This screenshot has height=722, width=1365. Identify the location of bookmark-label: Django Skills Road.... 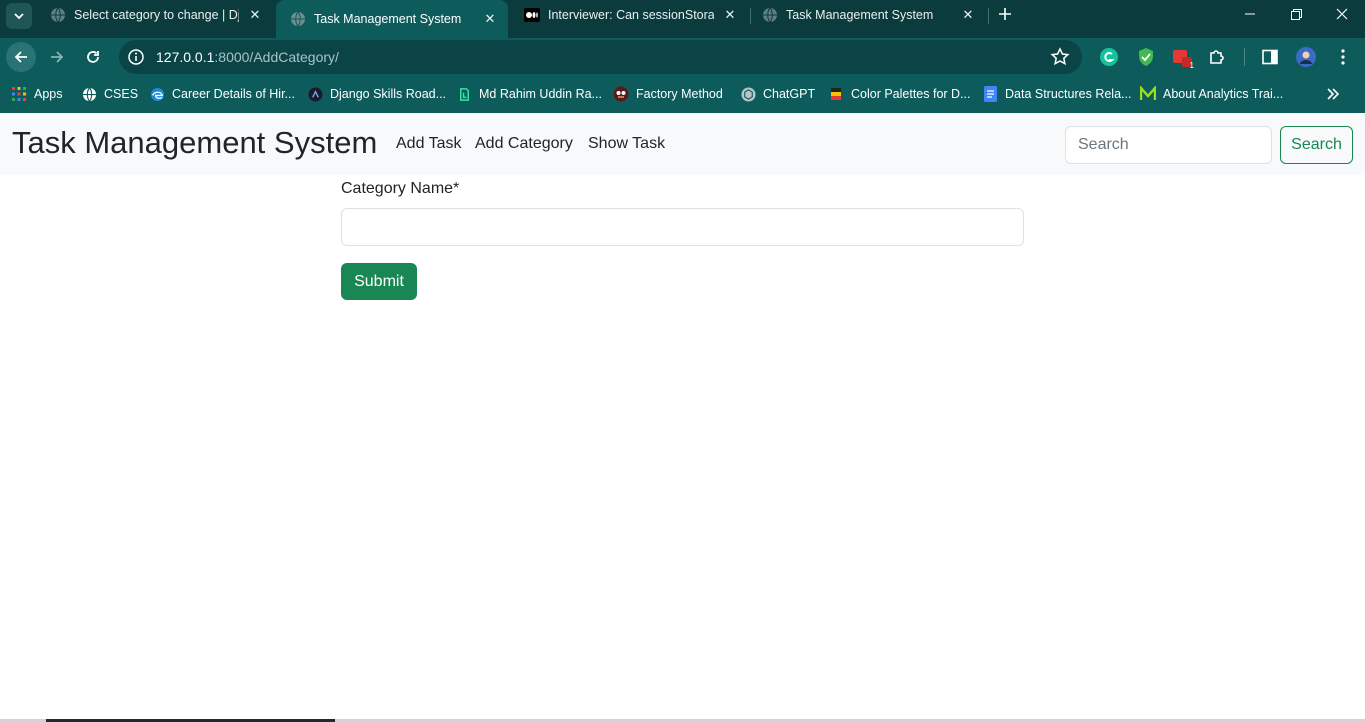
(388, 94).